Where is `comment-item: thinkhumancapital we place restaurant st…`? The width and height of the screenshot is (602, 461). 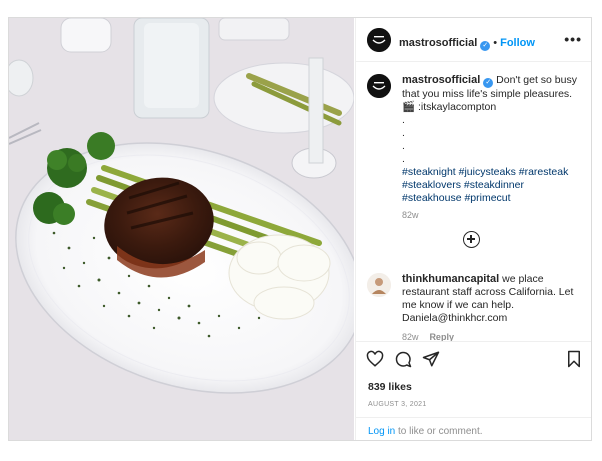
comment-item: thinkhumancapital we place restaurant st… is located at coordinates (493, 308).